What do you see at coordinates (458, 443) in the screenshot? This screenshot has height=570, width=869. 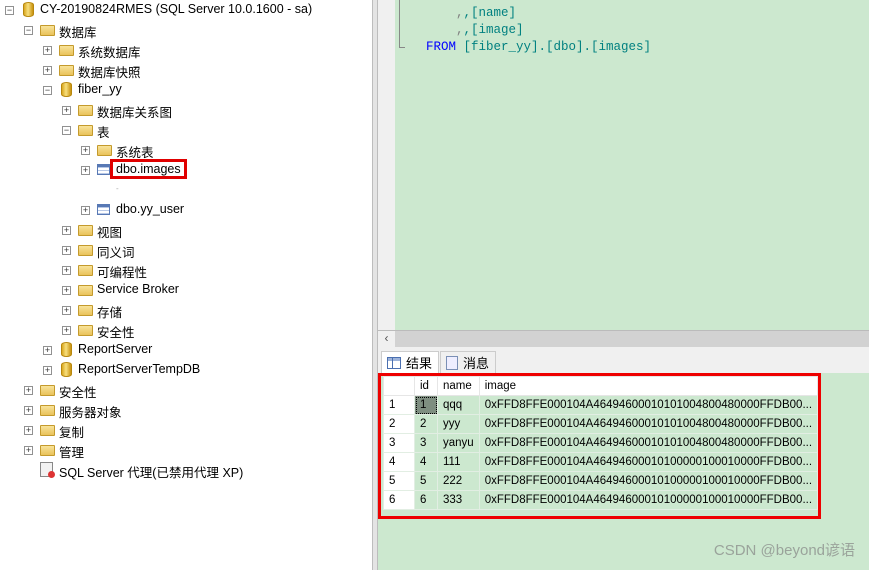 I see `cell-name: yanyu` at bounding box center [458, 443].